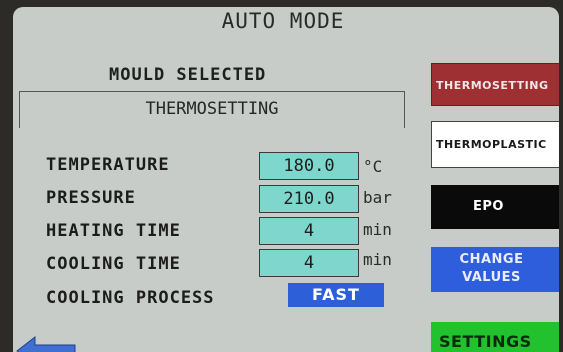  I want to click on cooling-time-label: COOLING TIME, so click(113, 264).